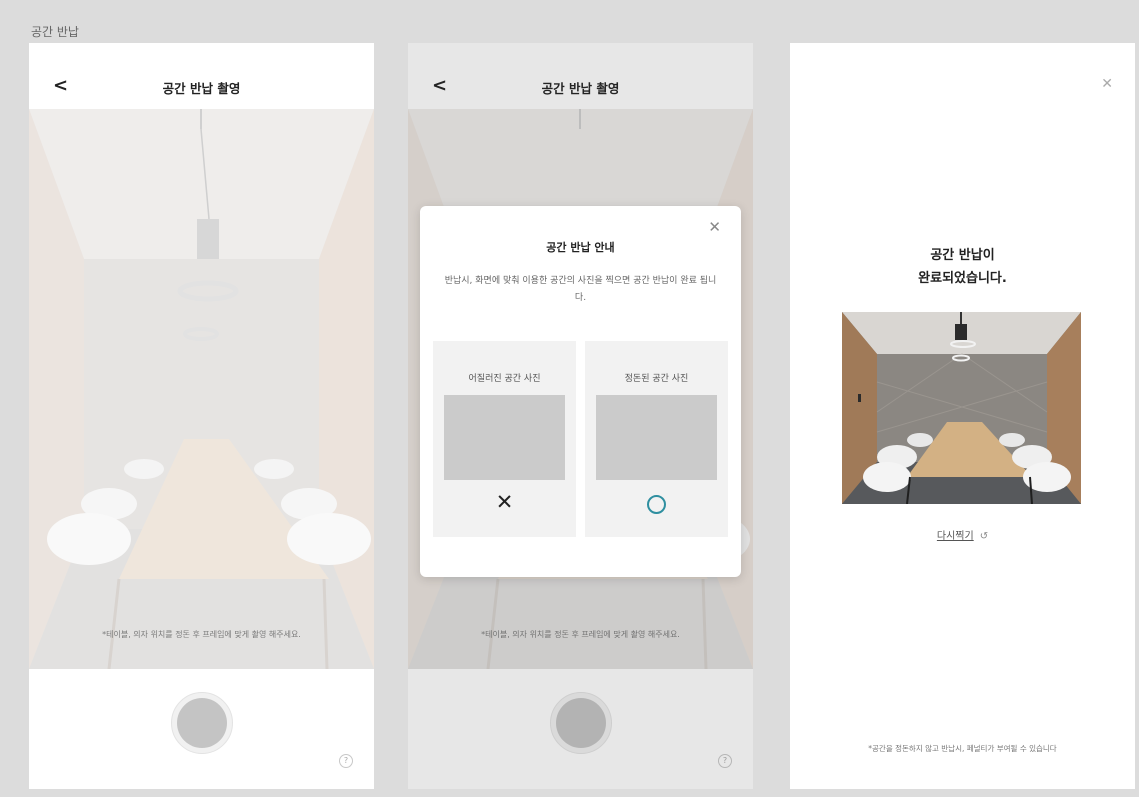  What do you see at coordinates (504, 379) in the screenshot?
I see `bad-example-label: 어질러진 공간 사진` at bounding box center [504, 379].